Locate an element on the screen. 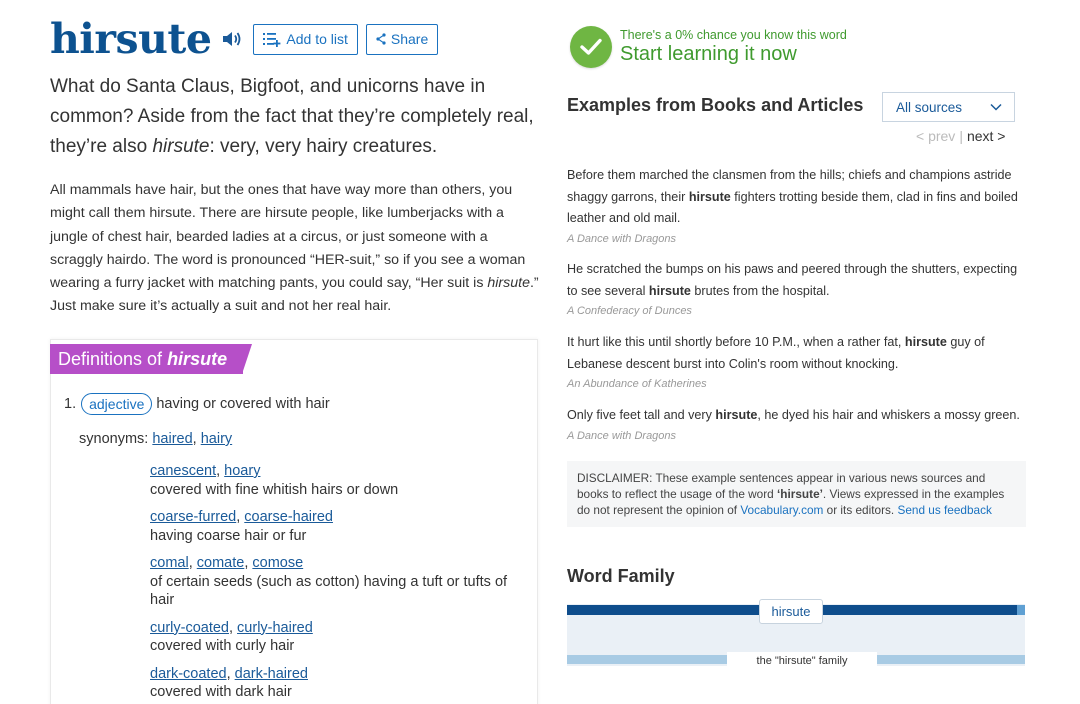 The height and width of the screenshot is (704, 1080). add-to-list-button: Add to list is located at coordinates (305, 39).